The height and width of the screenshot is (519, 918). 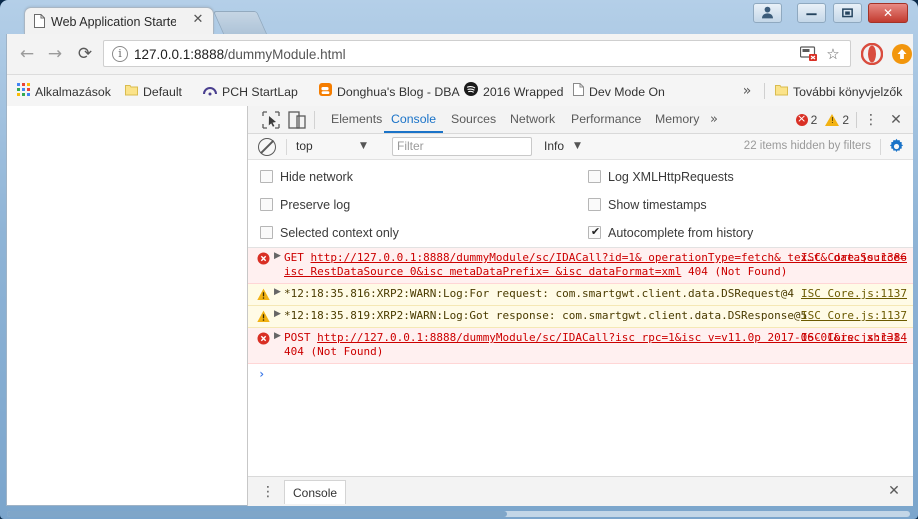 What do you see at coordinates (257, 514) in the screenshot?
I see `scrollbar-thumb` at bounding box center [257, 514].